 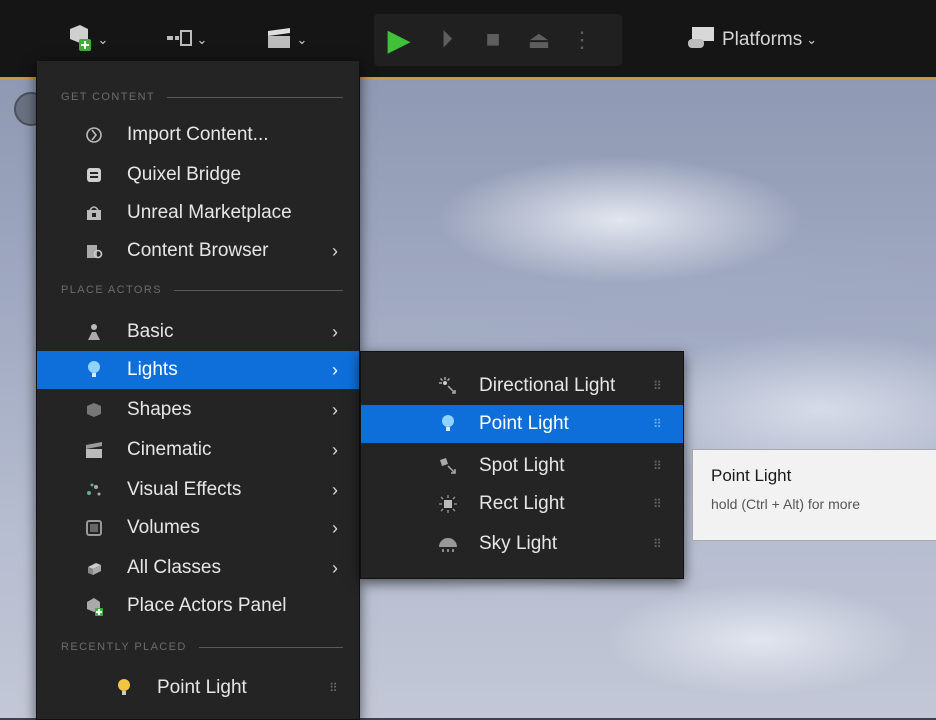 I want to click on submenu-item-directional-light: Directional Light ⠿, so click(x=522, y=386).